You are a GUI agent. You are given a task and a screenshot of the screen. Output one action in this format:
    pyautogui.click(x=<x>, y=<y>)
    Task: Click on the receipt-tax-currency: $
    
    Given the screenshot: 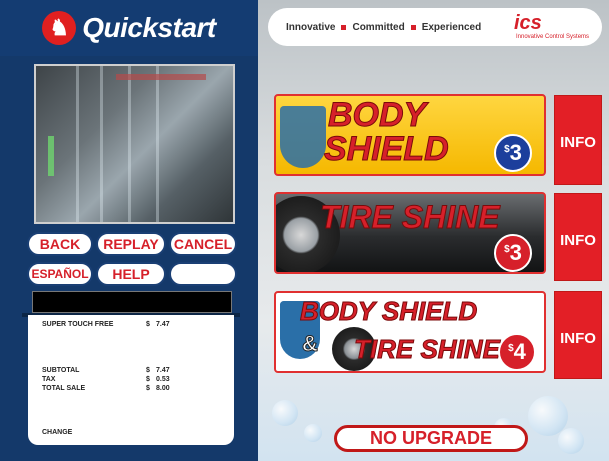 What is the action you would take?
    pyautogui.click(x=148, y=379)
    